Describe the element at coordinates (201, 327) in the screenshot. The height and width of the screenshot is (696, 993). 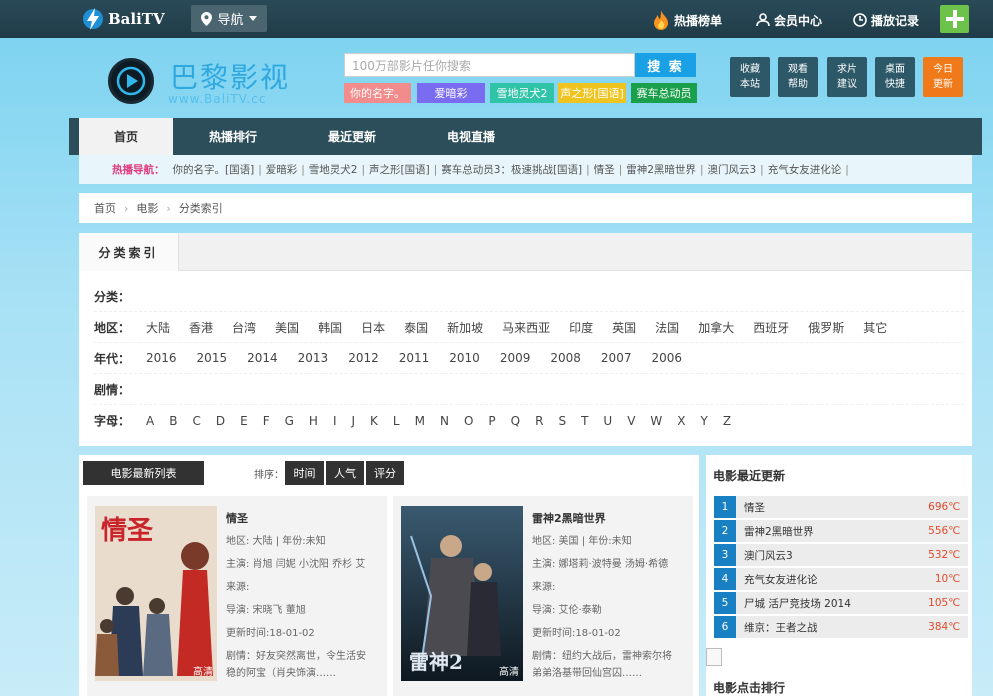
I see `filter-option: 香港` at that location.